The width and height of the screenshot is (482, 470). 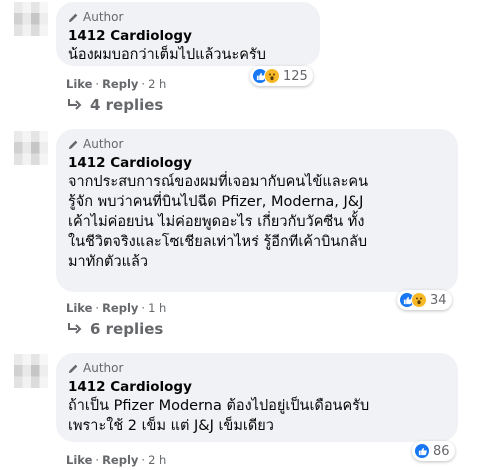 I want to click on comment-line: จากประสบการณ์ของผมที่เจอมากับคนไข้และคน, so click(x=218, y=182).